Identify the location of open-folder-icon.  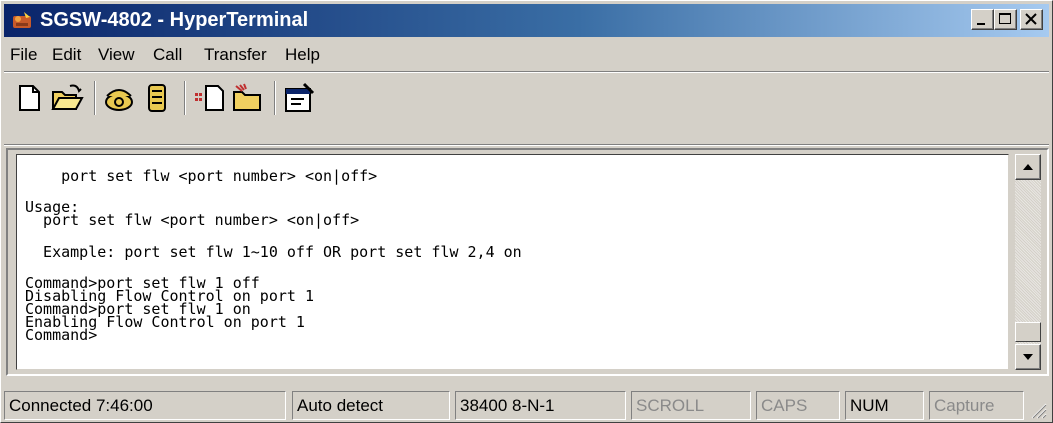
(67, 97).